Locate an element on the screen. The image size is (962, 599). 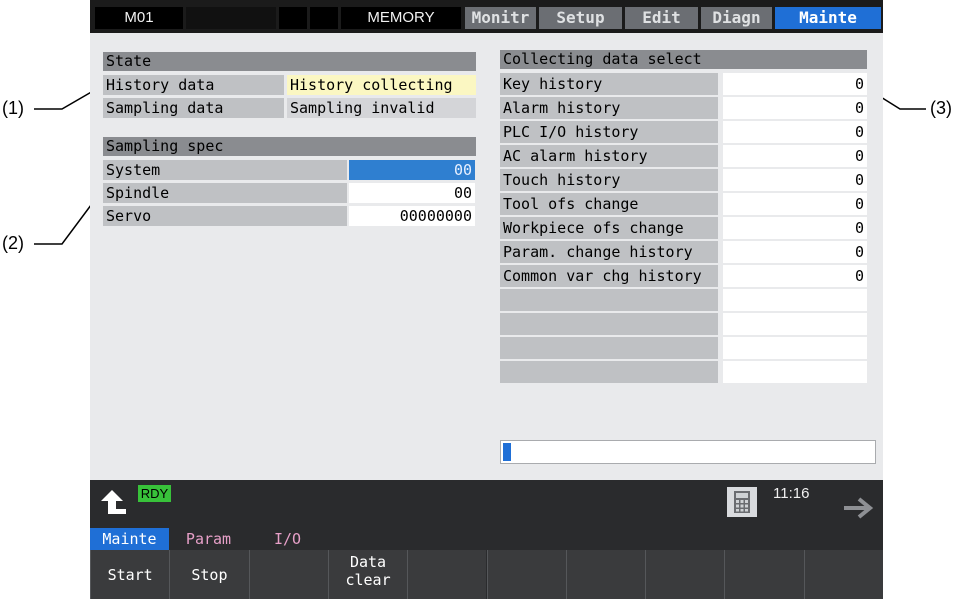
progress-bar is located at coordinates (688, 452).